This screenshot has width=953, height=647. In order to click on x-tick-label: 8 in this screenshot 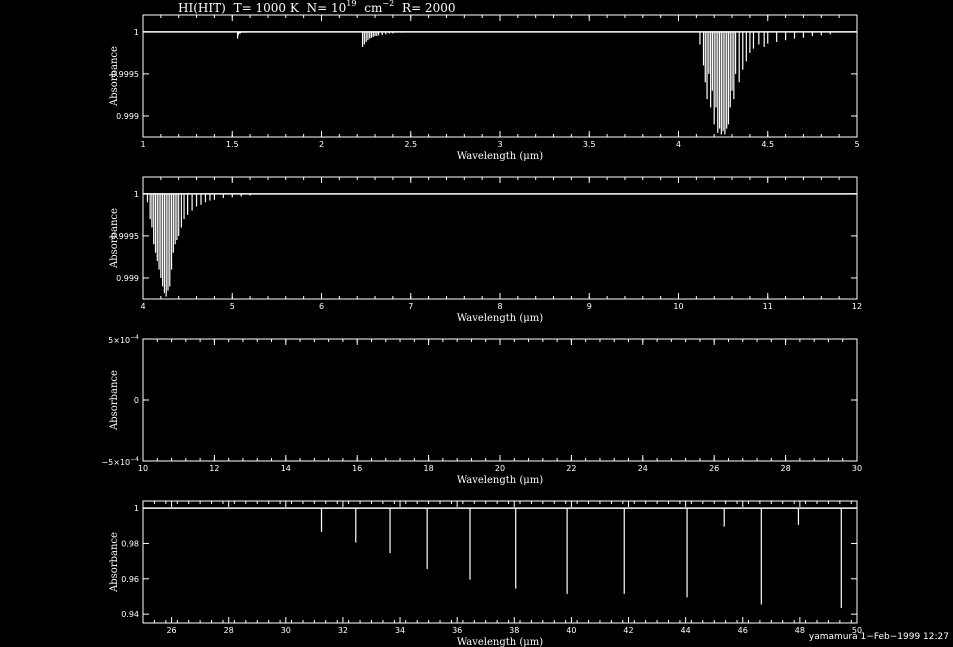, I will do `click(499, 306)`.